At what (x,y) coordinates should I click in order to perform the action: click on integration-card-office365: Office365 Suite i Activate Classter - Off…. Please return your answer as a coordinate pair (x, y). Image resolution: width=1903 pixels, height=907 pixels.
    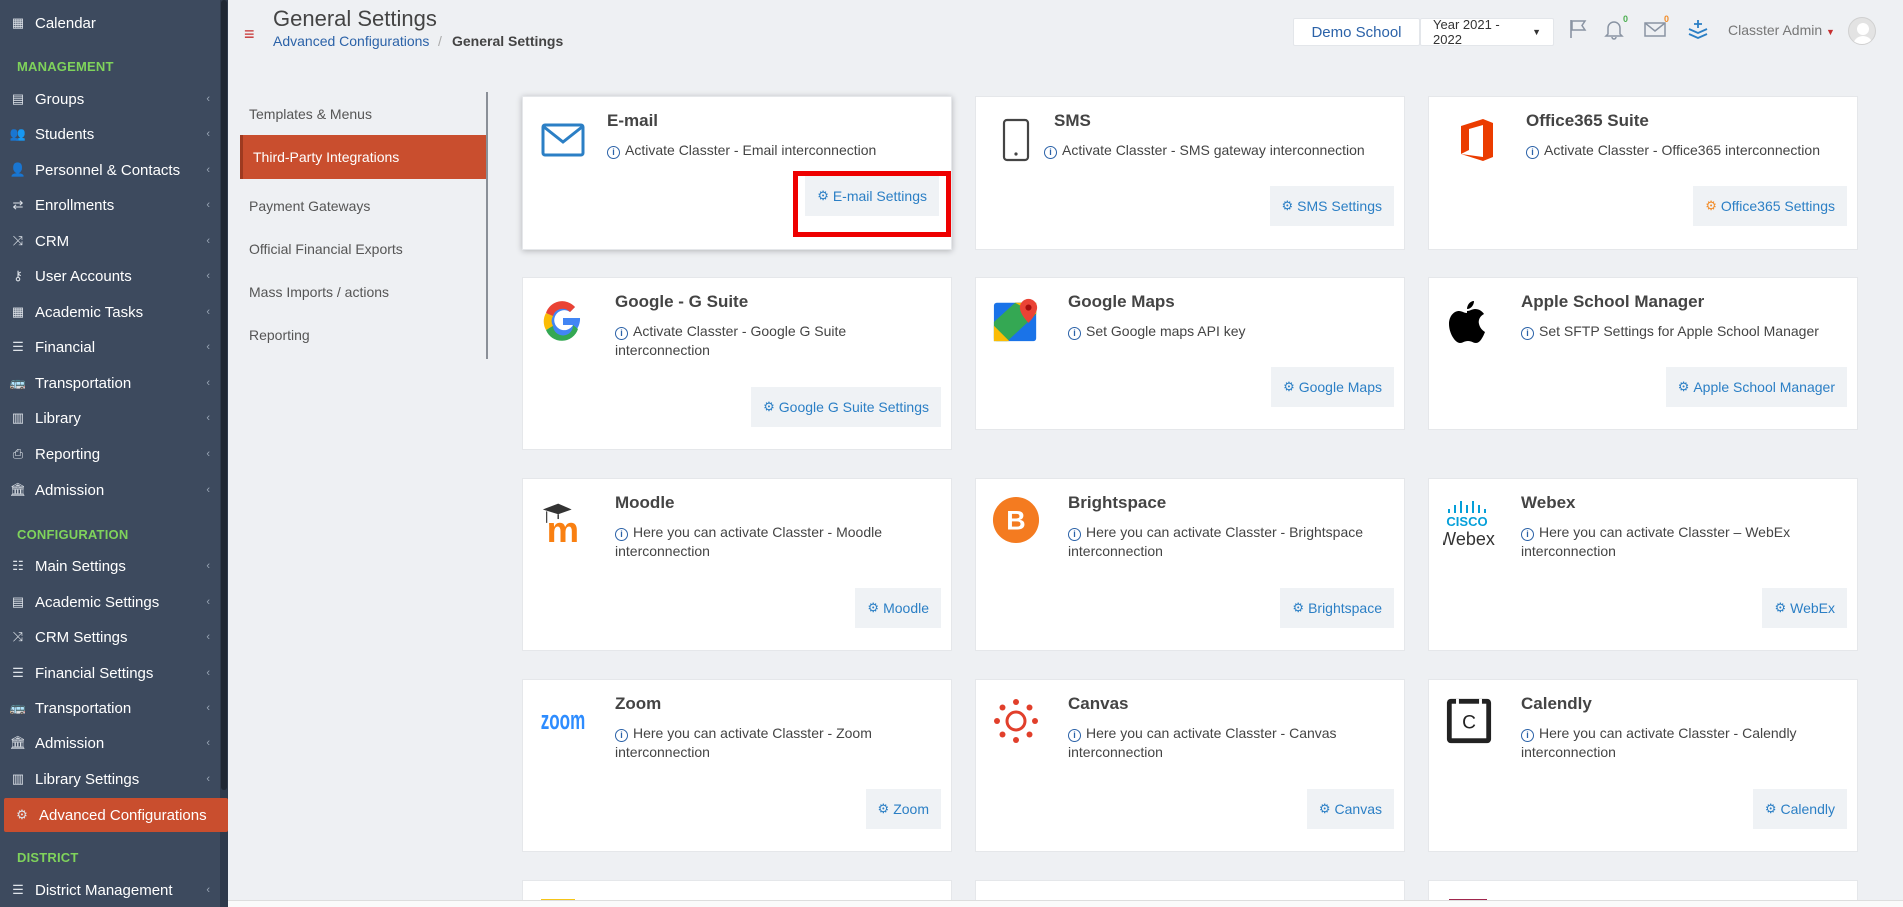
    Looking at the image, I should click on (1643, 173).